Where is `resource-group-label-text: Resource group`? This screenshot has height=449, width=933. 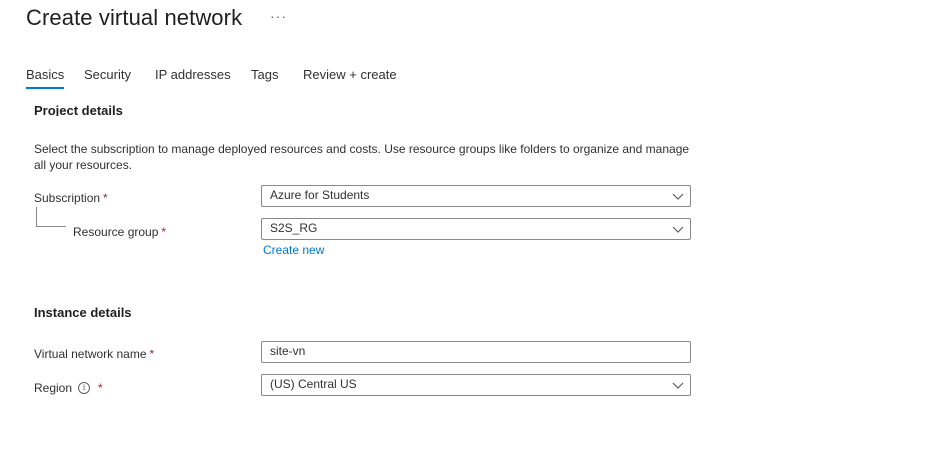
resource-group-label-text: Resource group is located at coordinates (116, 232).